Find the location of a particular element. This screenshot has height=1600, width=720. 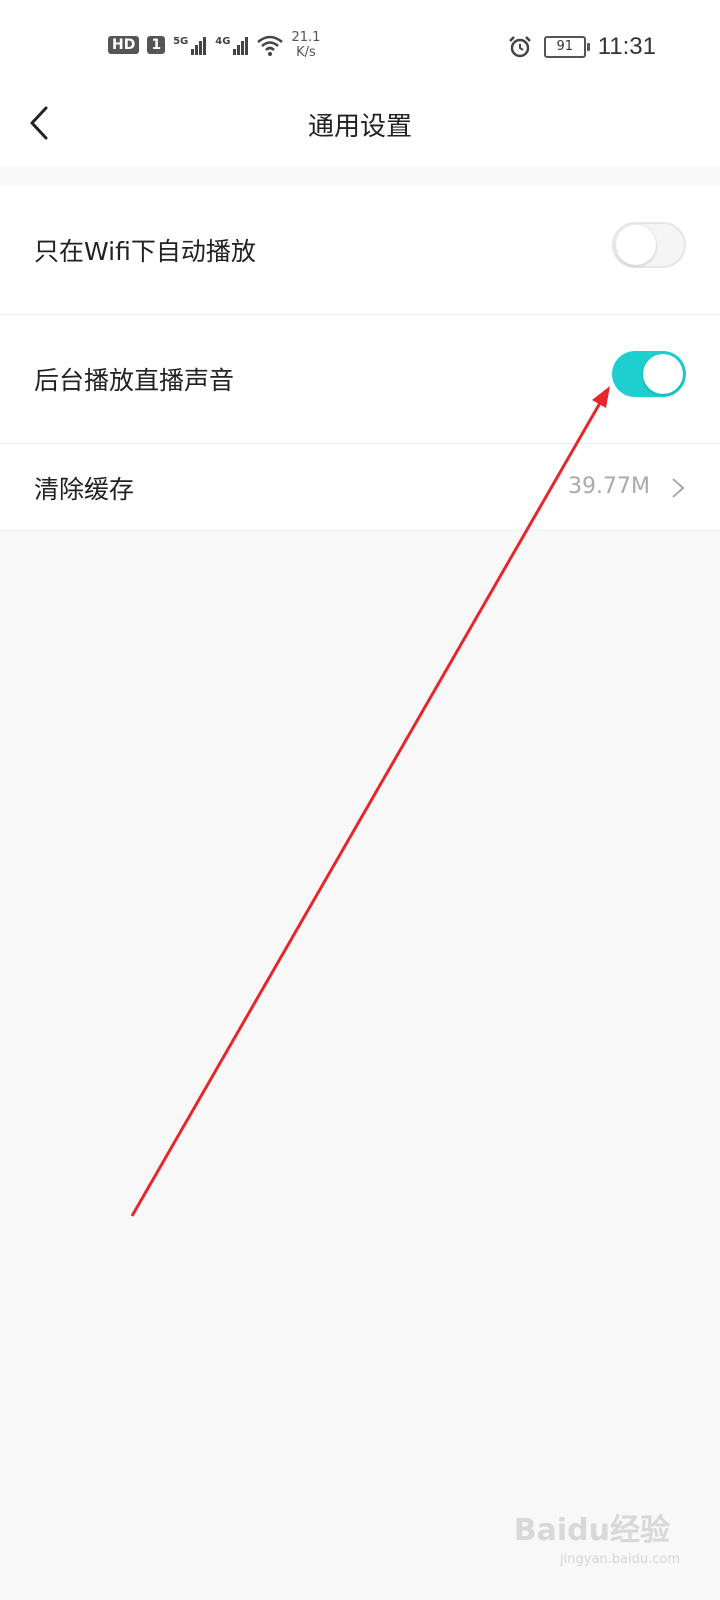

status-bar: HD 1 5G 4G 21.1 K/s 91 11:31 is located at coordinates (360, 45).